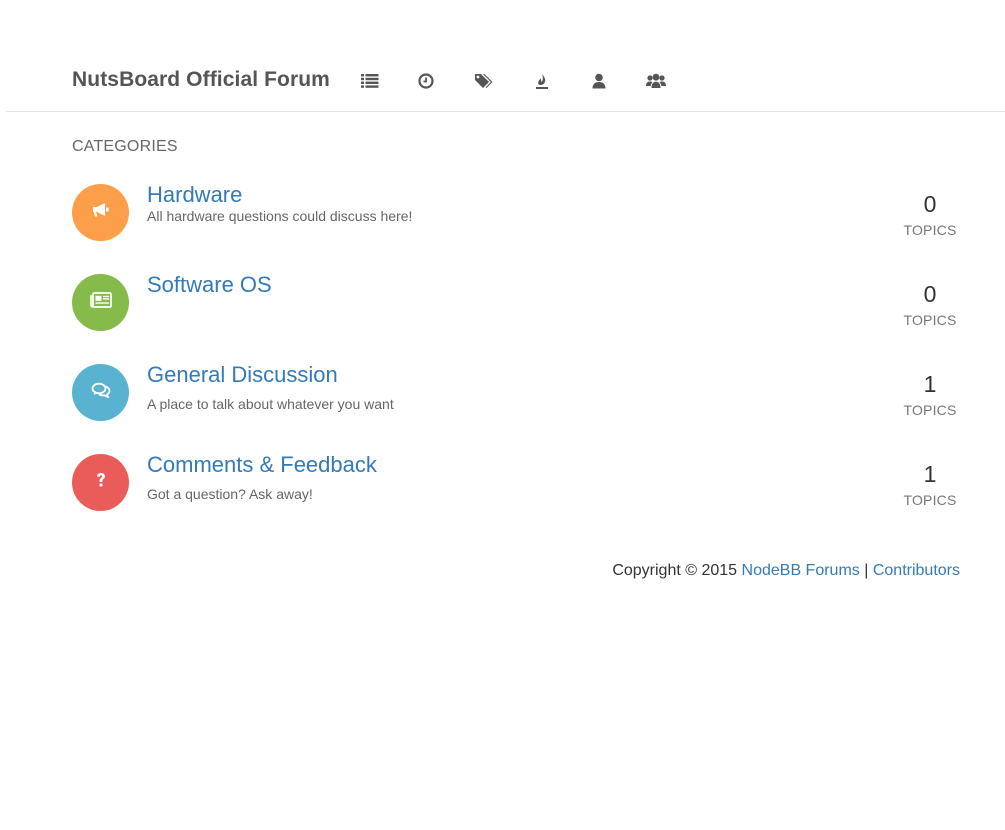  Describe the element at coordinates (599, 81) in the screenshot. I see `user-icon` at that location.